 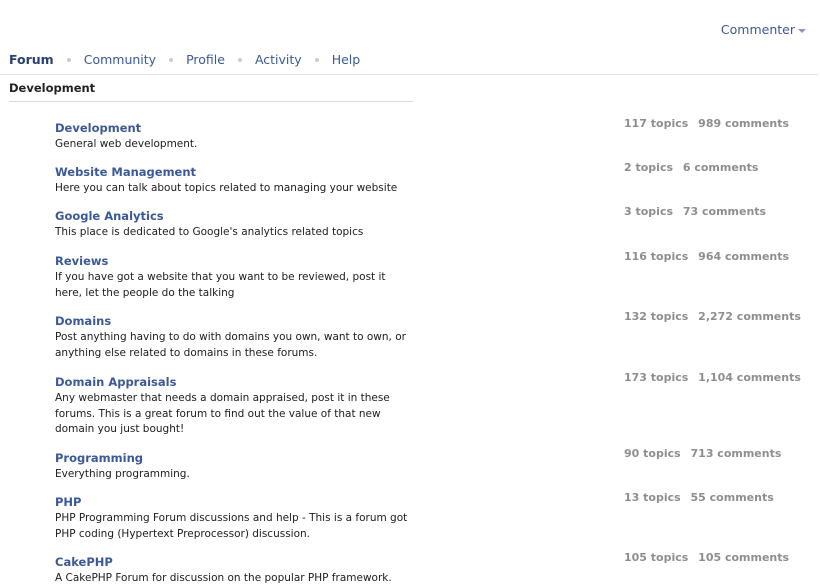 I want to click on comment-count: 2,272 comments, so click(x=749, y=316).